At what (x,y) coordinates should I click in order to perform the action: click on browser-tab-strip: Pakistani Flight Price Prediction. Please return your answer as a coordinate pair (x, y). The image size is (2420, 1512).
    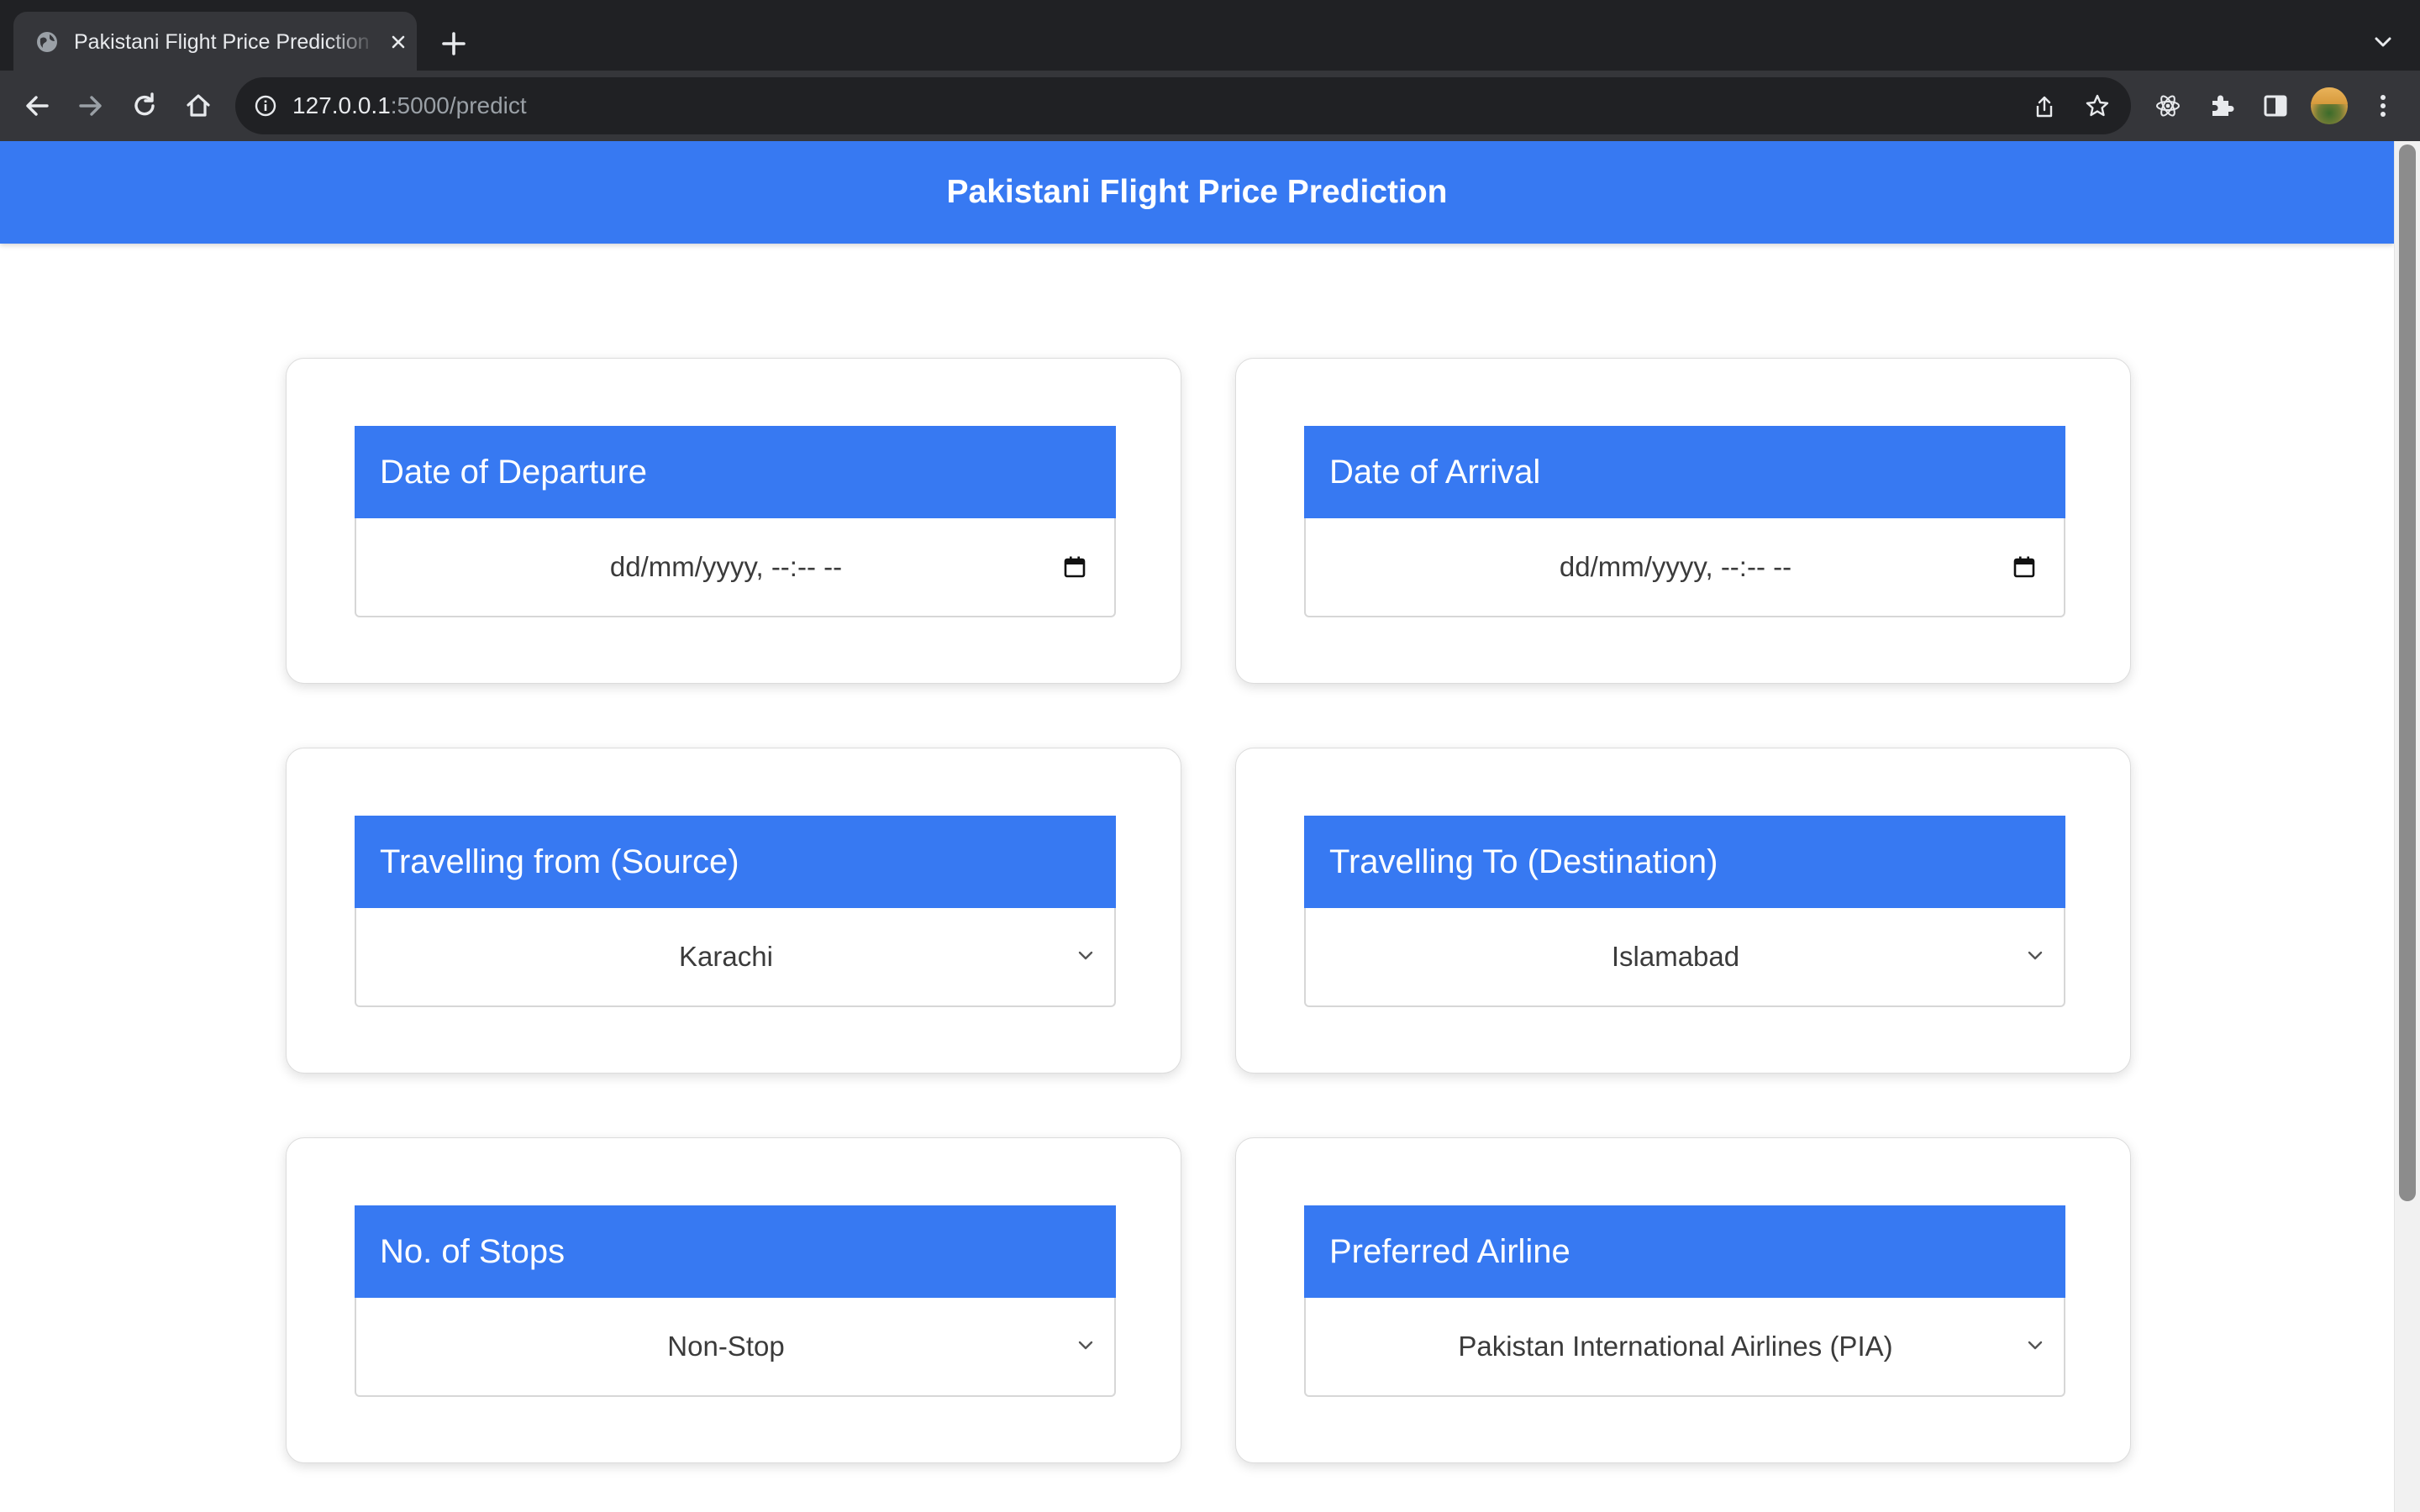
    Looking at the image, I should click on (1210, 35).